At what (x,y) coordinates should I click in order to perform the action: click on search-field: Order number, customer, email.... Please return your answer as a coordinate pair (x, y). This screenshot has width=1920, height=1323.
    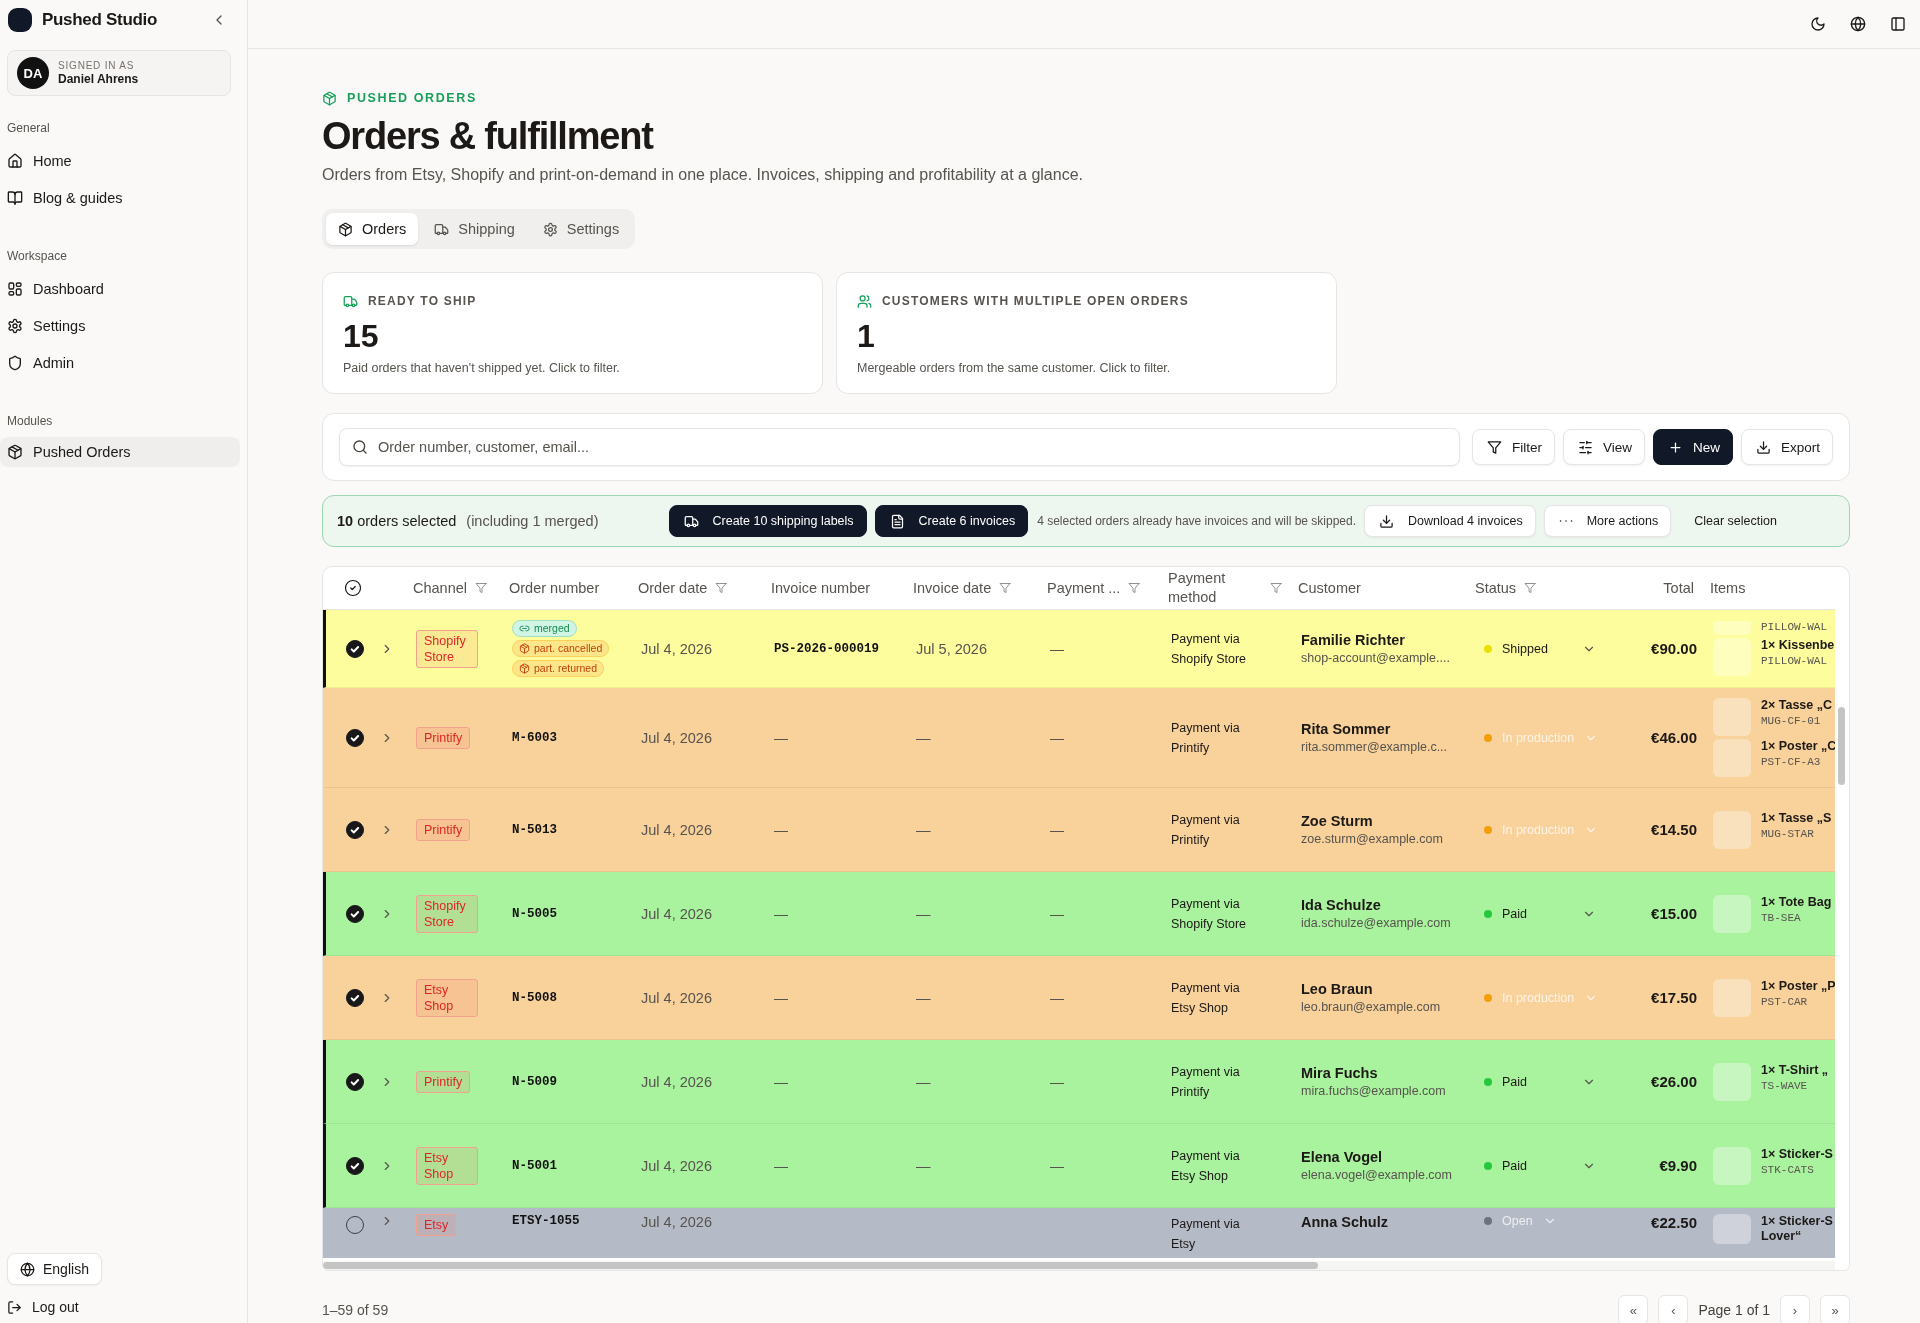
    Looking at the image, I should click on (899, 447).